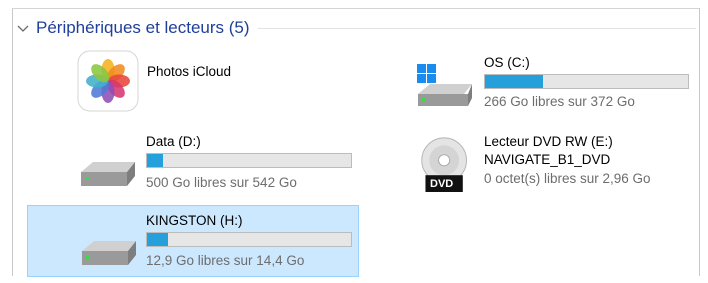  I want to click on pane-top-border, so click(356, 8).